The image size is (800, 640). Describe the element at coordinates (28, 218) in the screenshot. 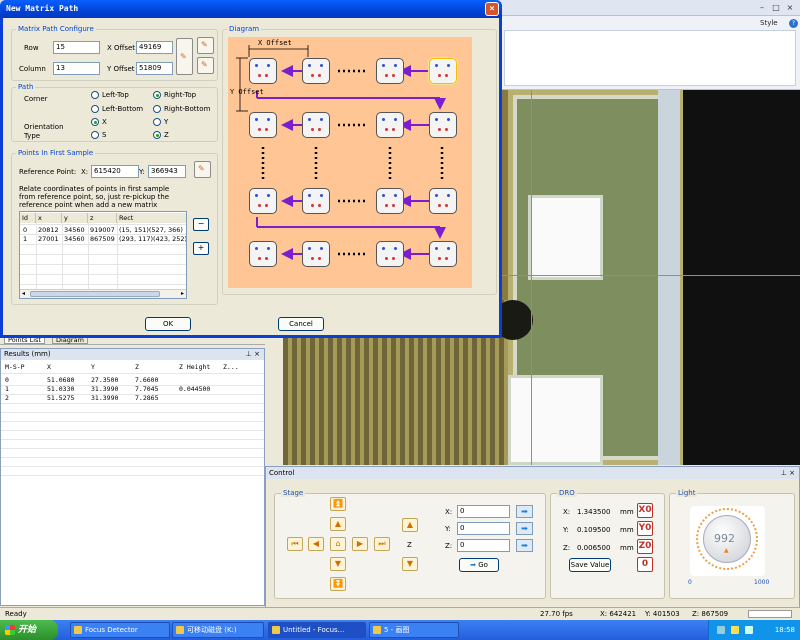

I see `col-id: Id` at that location.